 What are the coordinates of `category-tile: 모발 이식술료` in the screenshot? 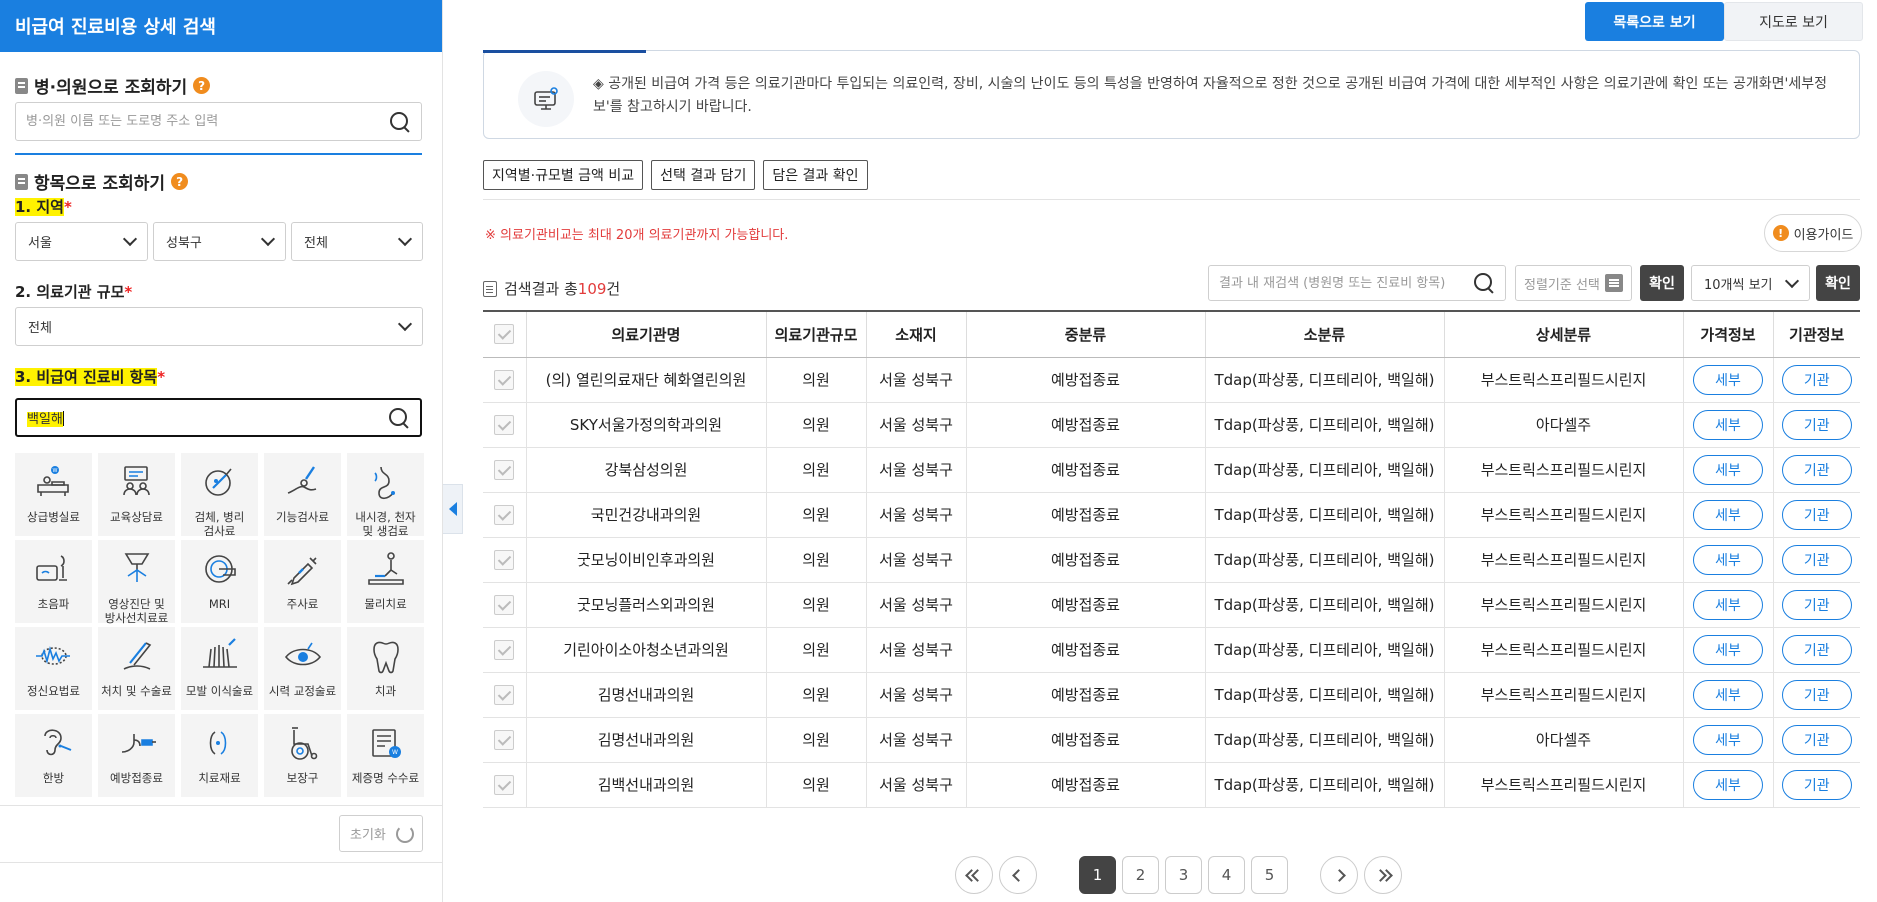 It's located at (219, 668).